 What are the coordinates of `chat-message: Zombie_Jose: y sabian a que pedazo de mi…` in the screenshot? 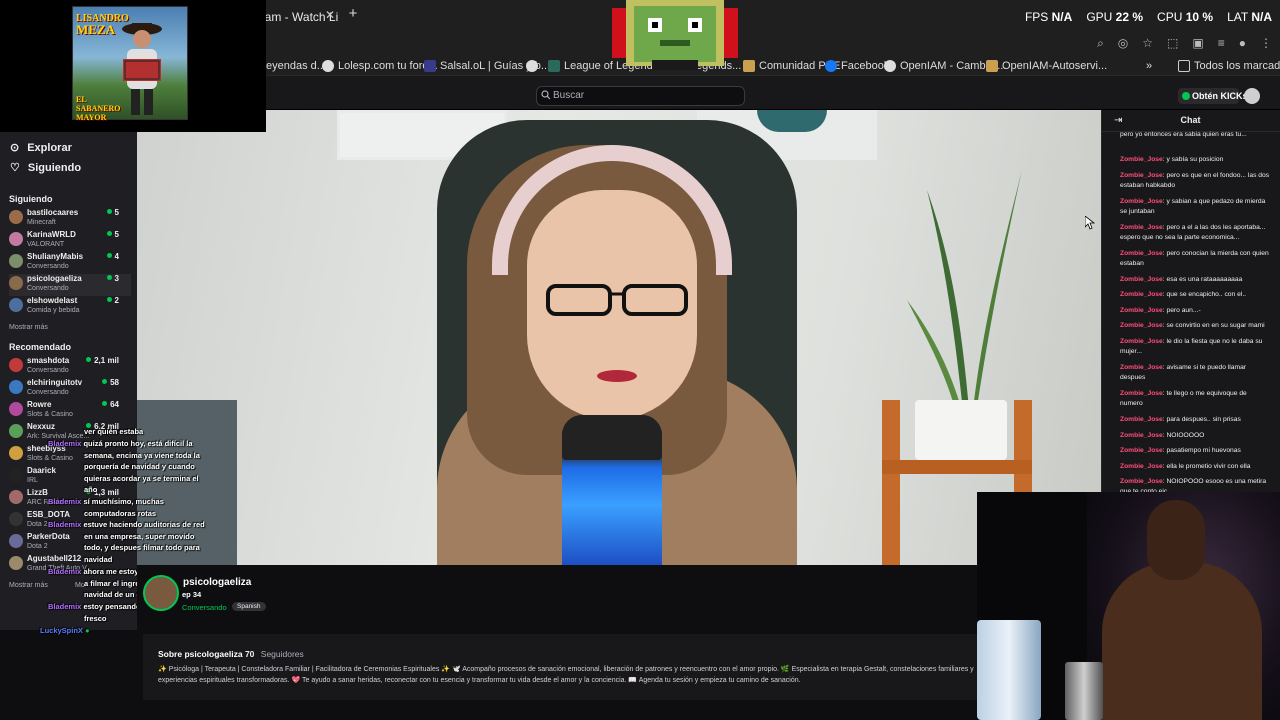 It's located at (1193, 206).